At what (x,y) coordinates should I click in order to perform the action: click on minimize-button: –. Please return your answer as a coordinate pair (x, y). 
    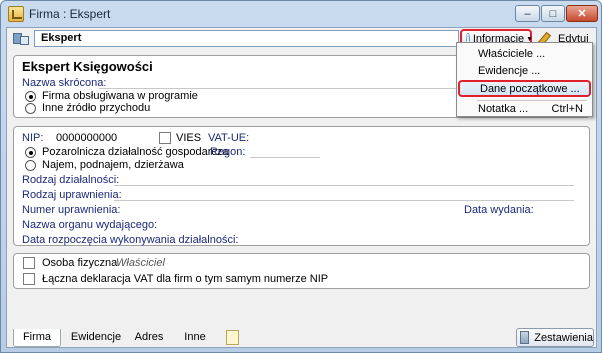
    Looking at the image, I should click on (527, 13).